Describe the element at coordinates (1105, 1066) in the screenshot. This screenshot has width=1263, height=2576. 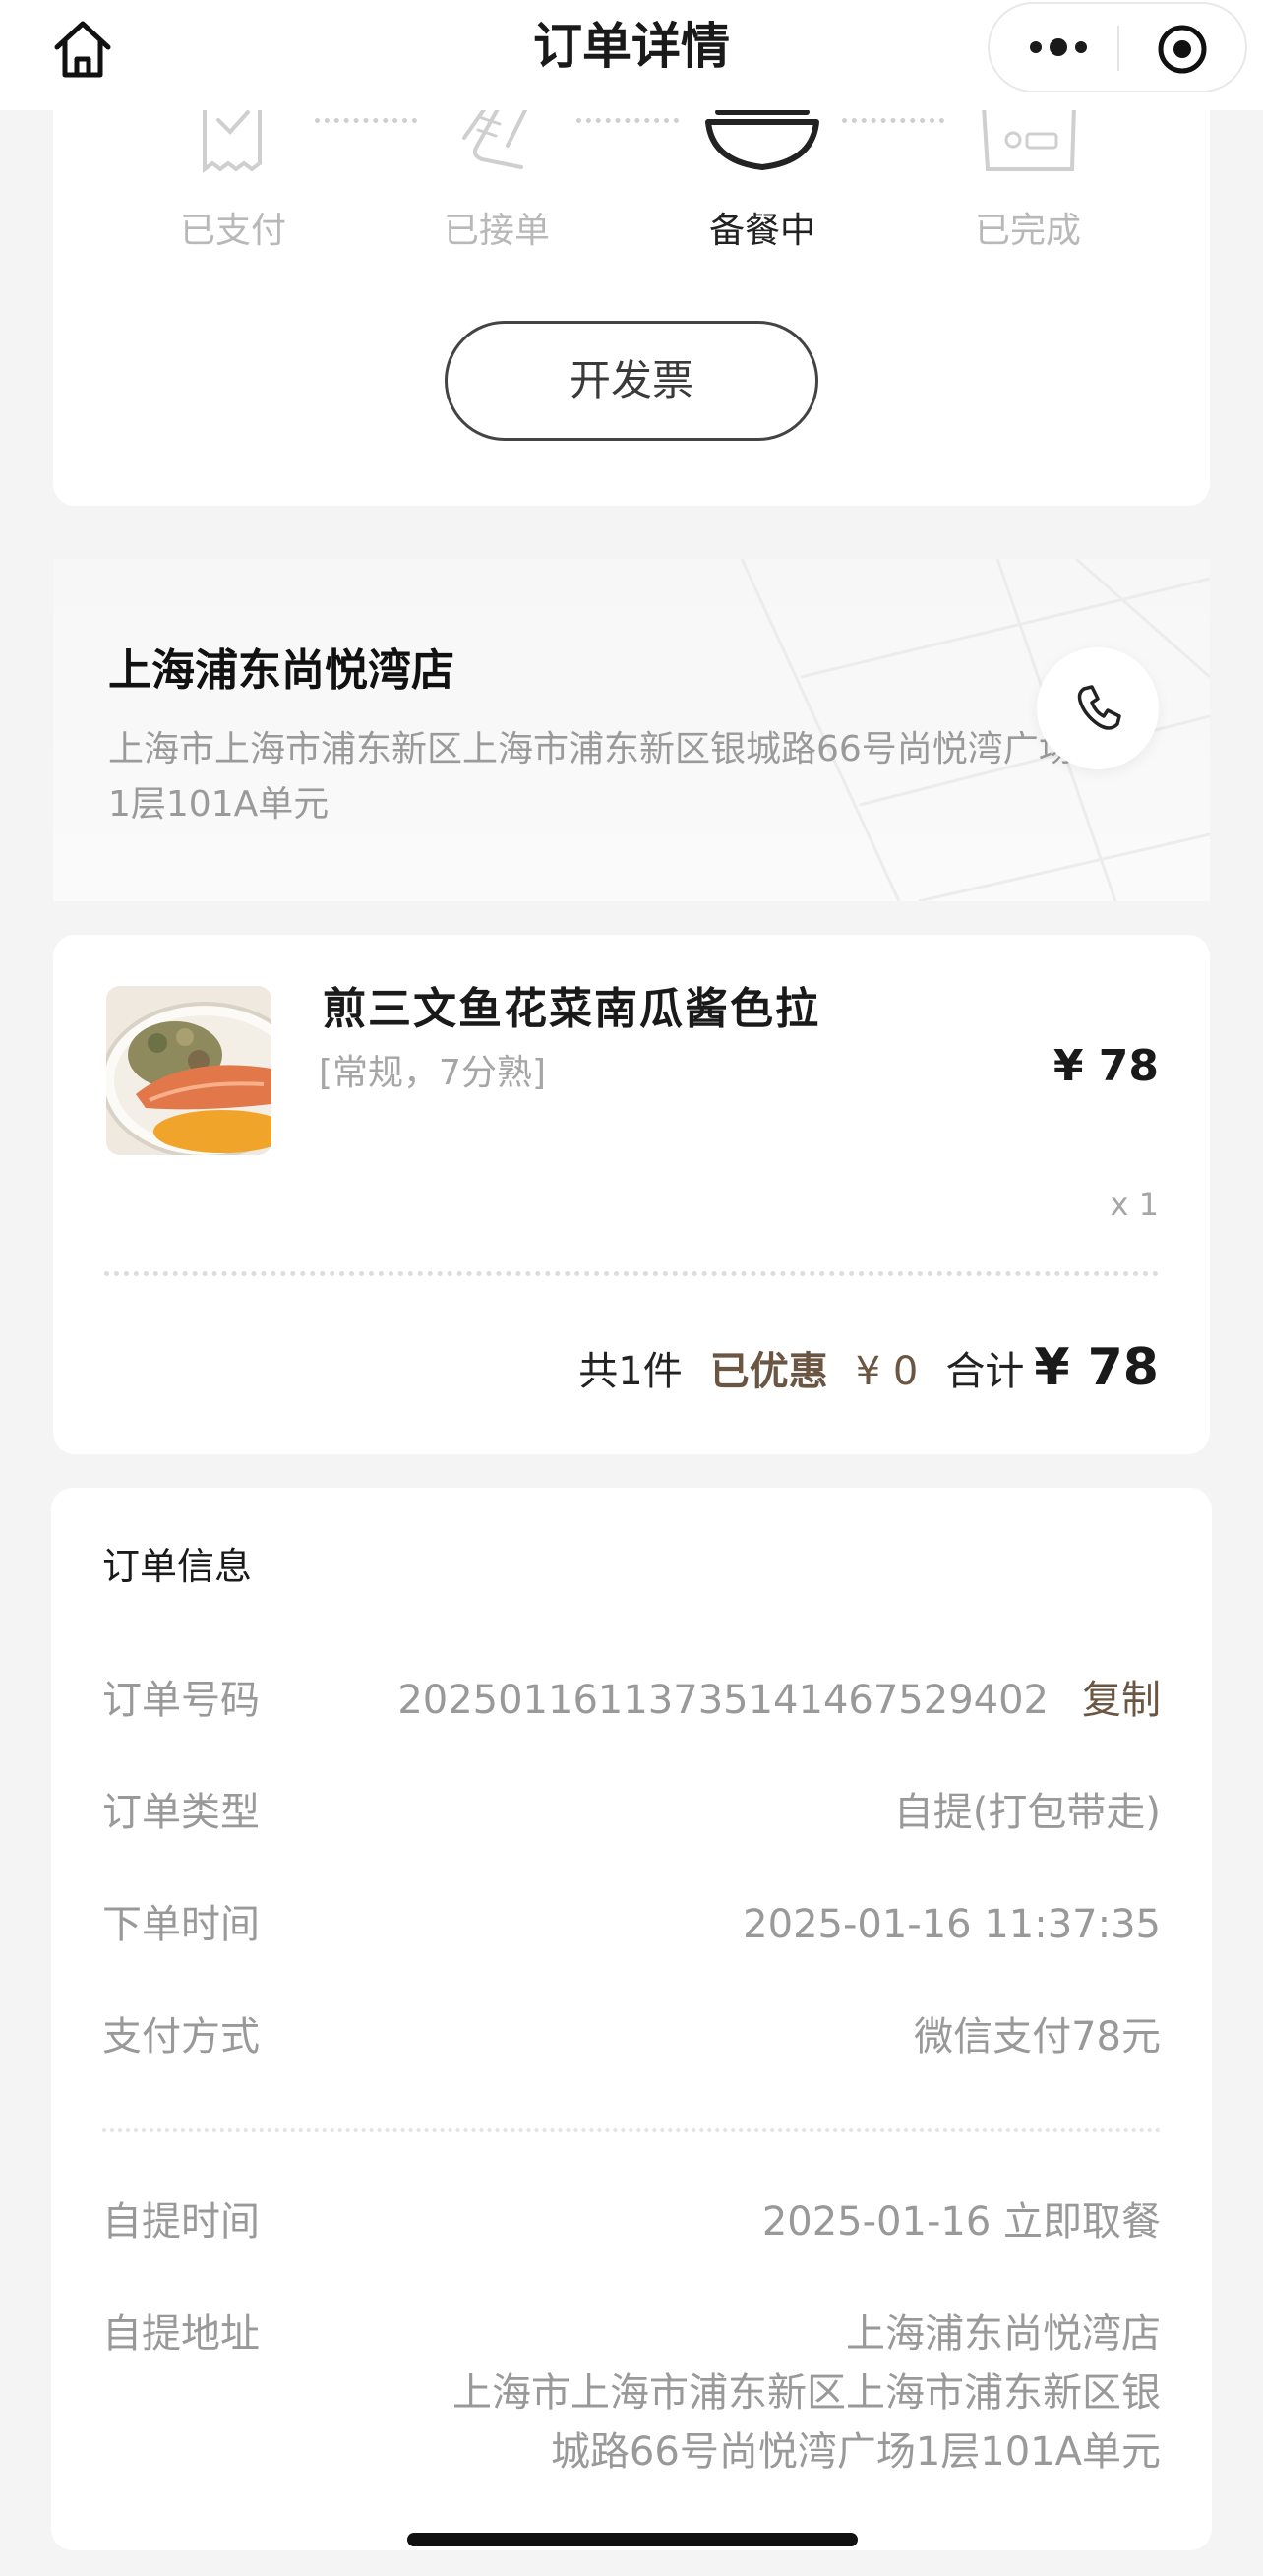
I see `item-price: ¥ 78` at that location.